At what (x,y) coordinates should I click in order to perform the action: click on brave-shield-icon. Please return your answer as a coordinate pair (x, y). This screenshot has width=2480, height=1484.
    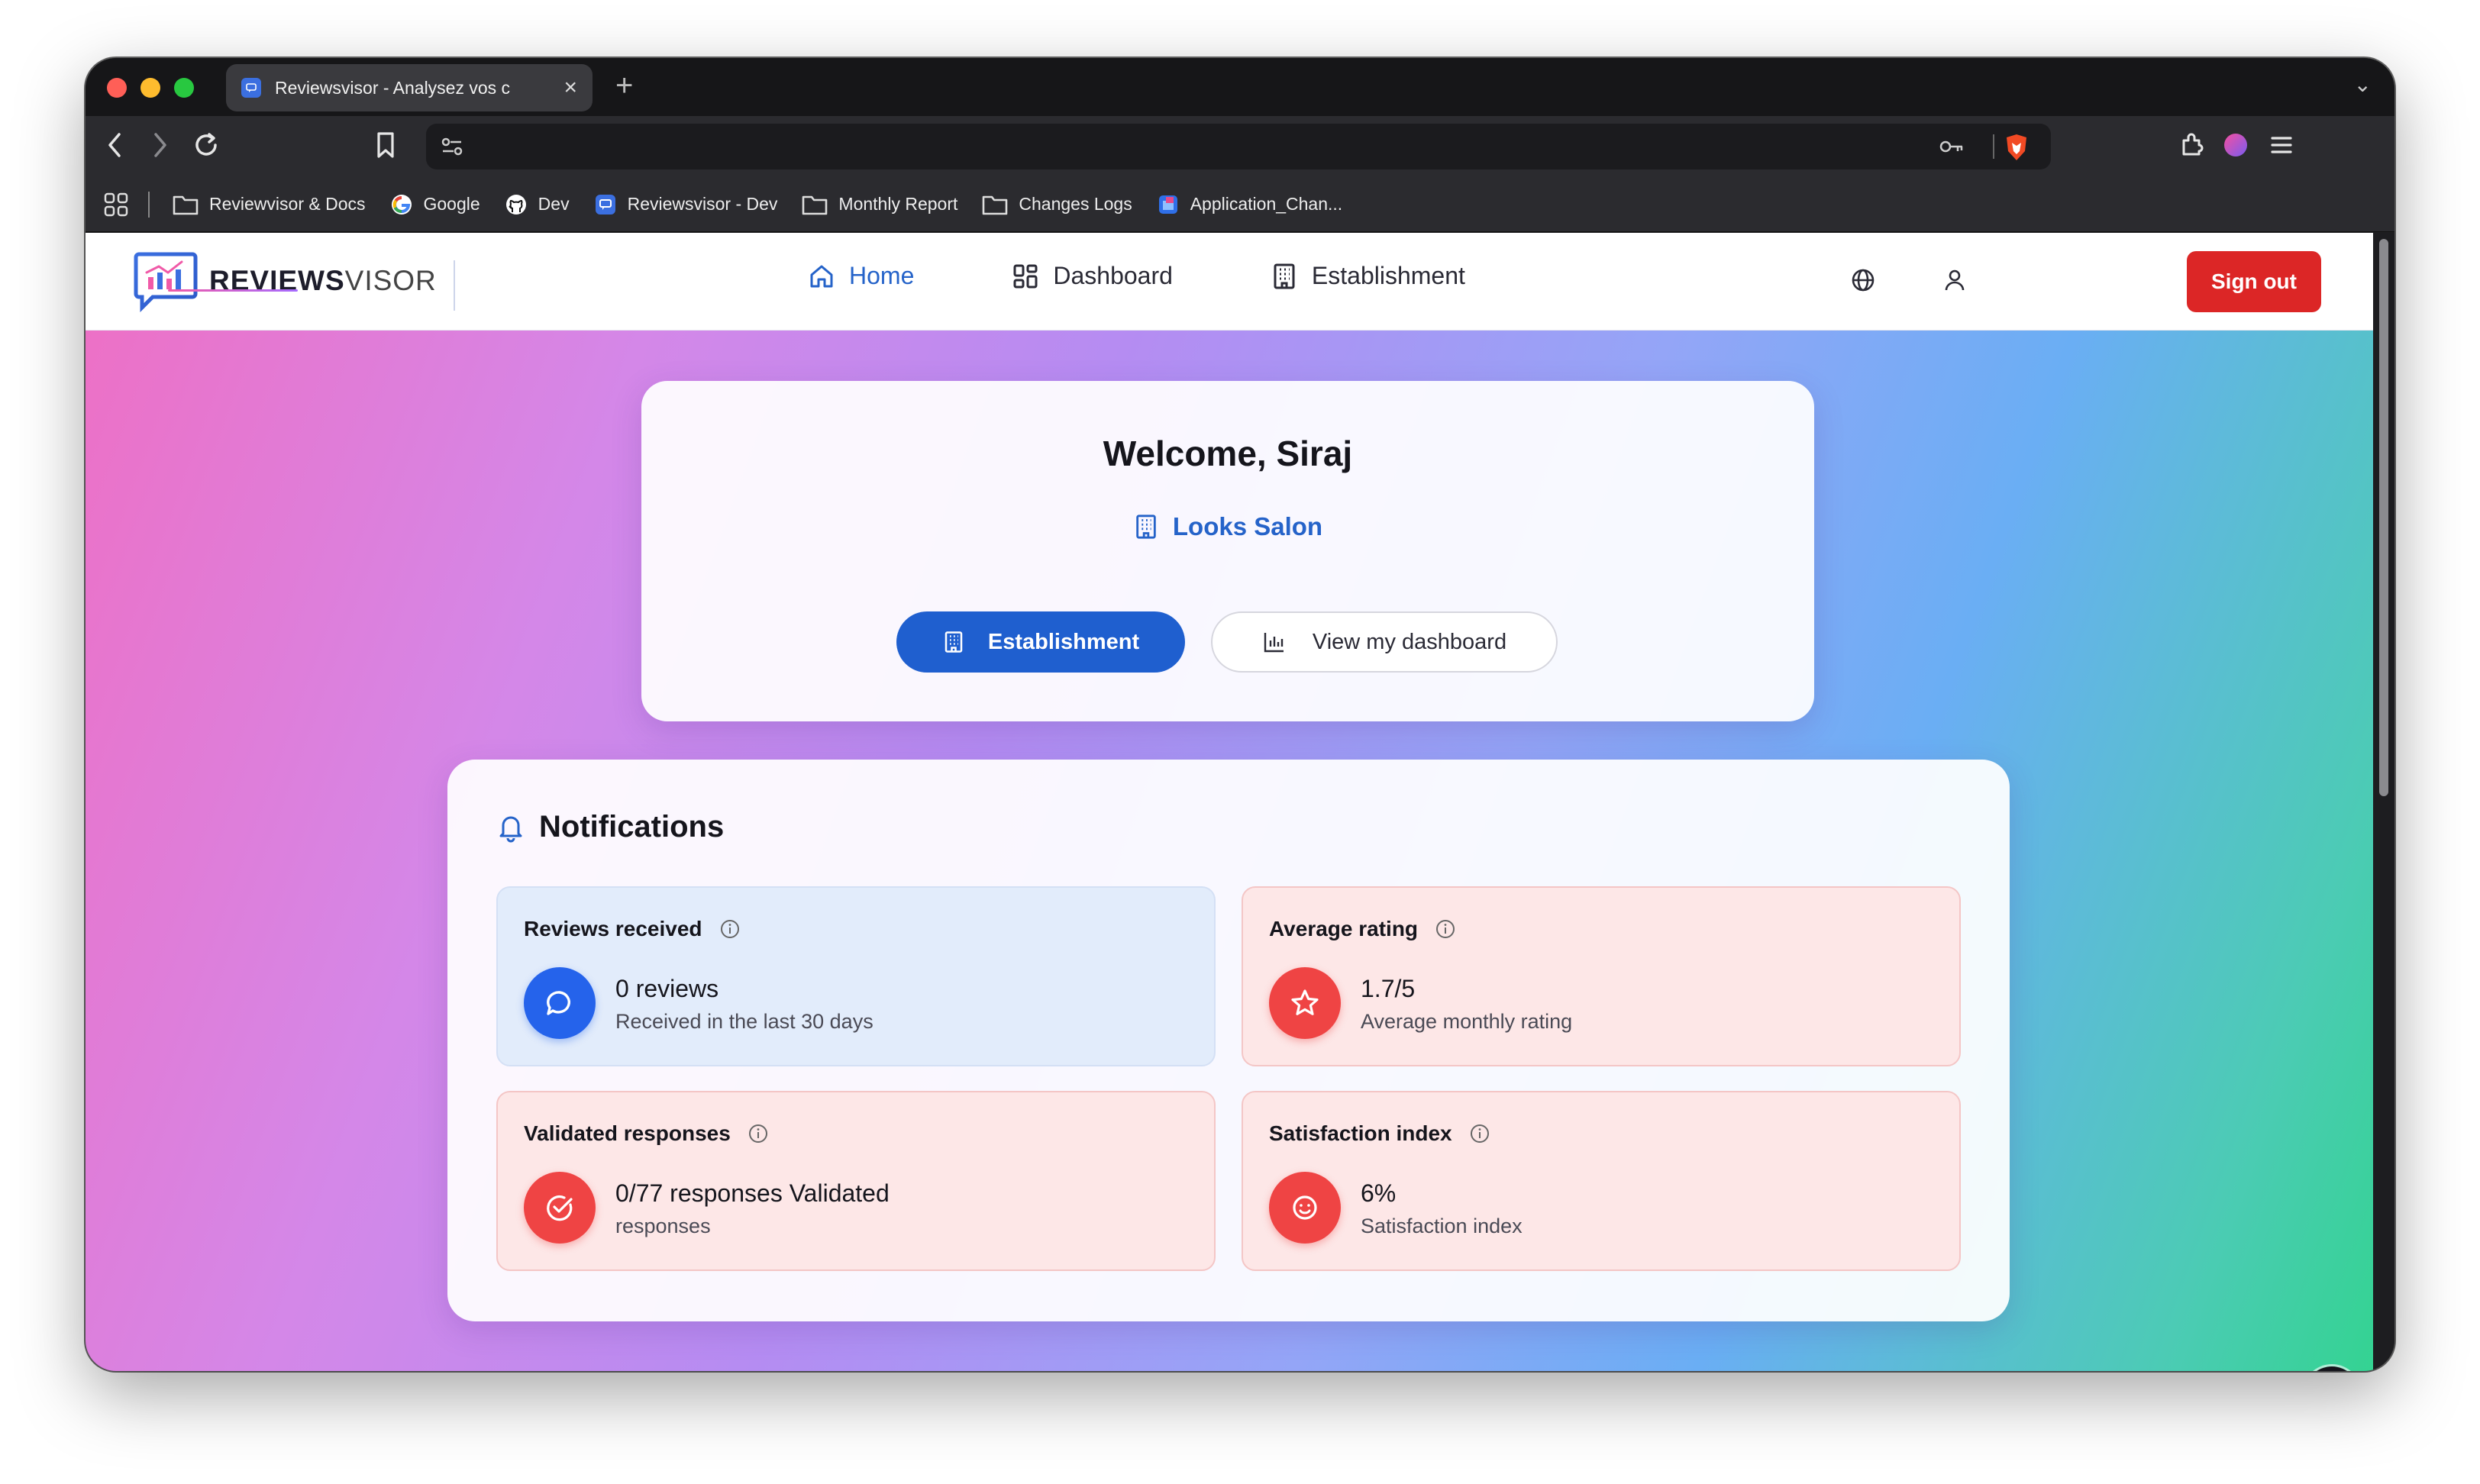
    Looking at the image, I should click on (2017, 149).